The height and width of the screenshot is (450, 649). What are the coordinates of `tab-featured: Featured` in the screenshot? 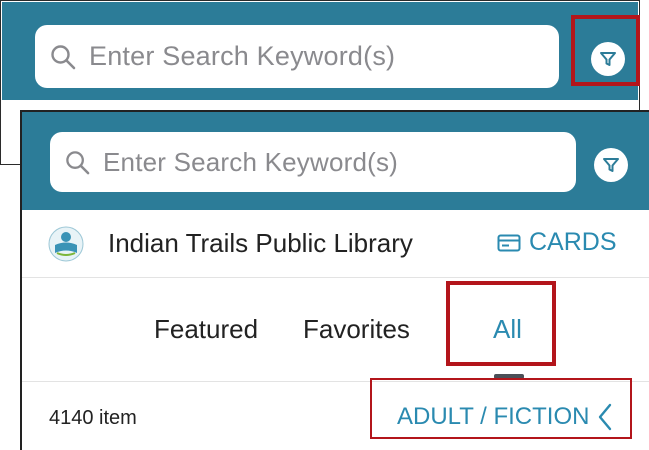 It's located at (206, 329).